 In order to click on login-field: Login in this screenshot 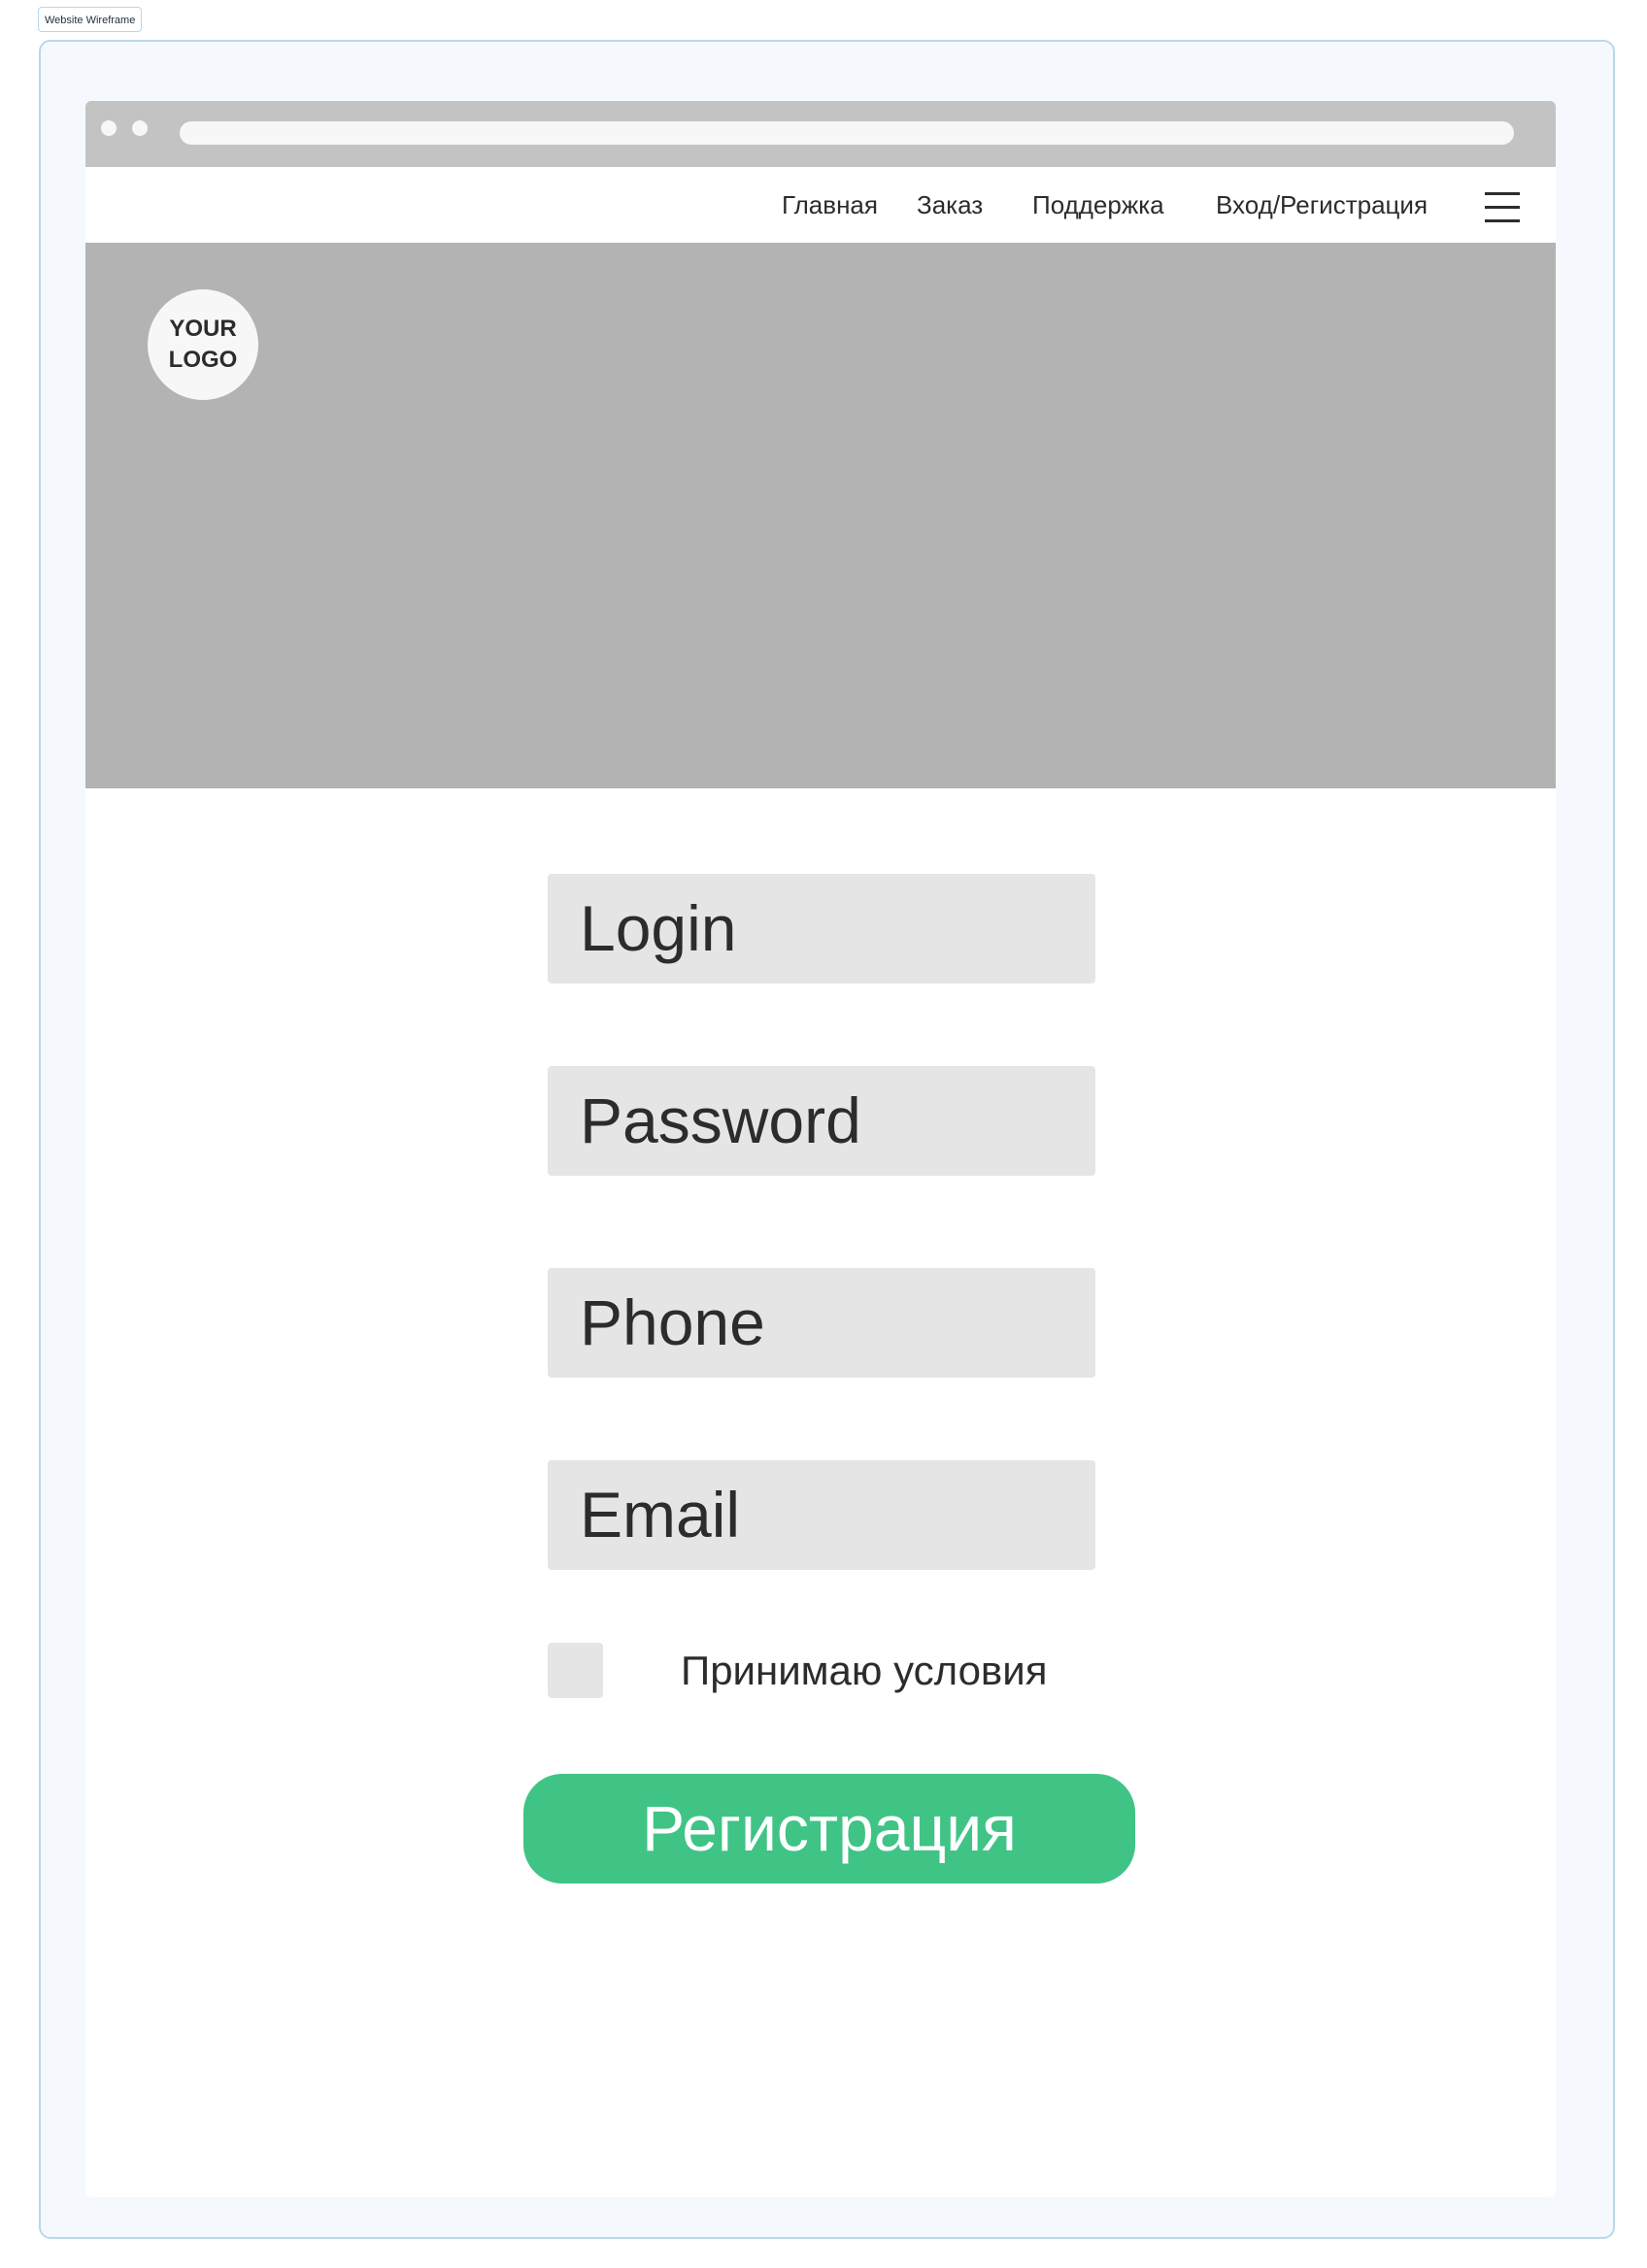, I will do `click(821, 929)`.